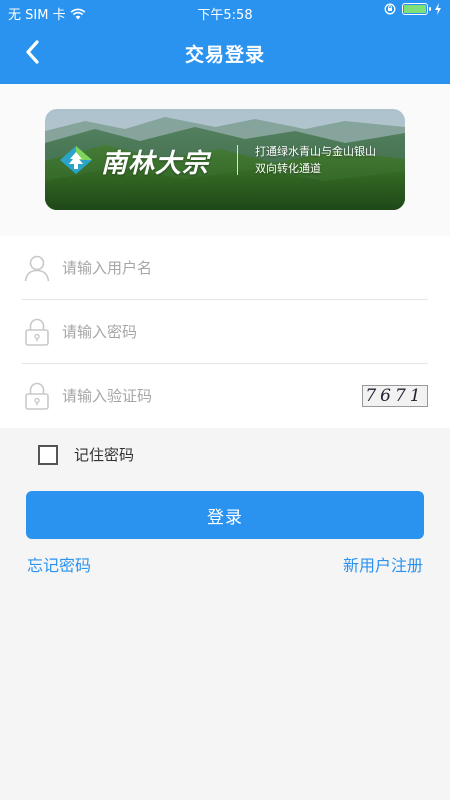  I want to click on status-time: 下午5:58, so click(225, 15).